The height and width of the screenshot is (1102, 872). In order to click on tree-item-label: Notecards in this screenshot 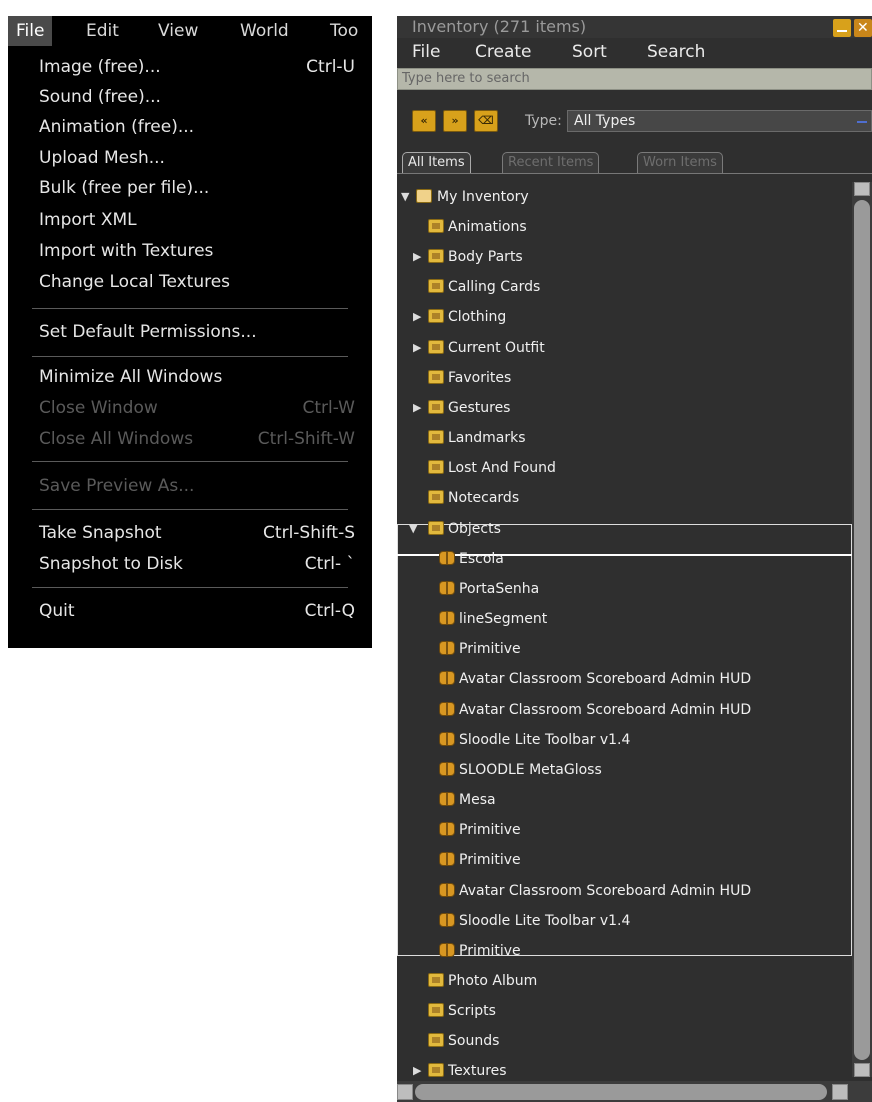, I will do `click(484, 498)`.